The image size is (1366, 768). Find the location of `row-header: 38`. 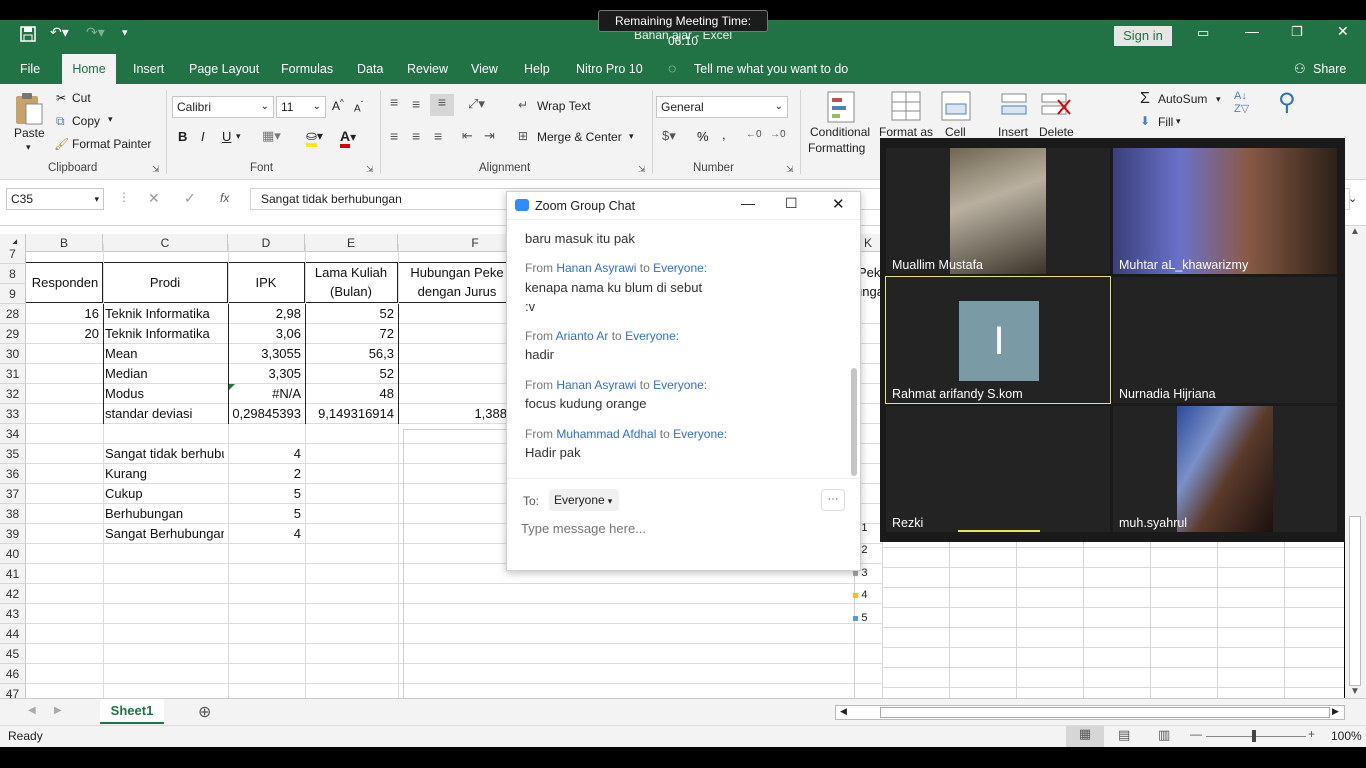

row-header: 38 is located at coordinates (13, 514).